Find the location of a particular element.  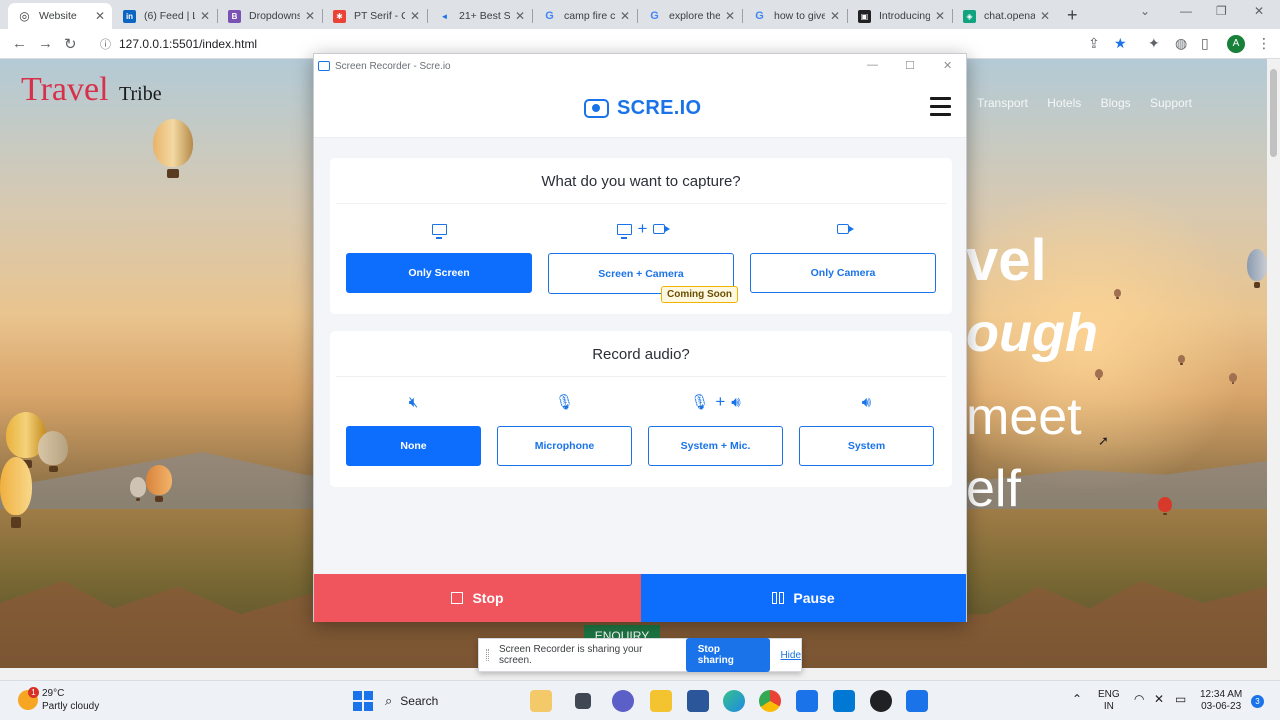

back-icon: ← is located at coordinates (19, 43).